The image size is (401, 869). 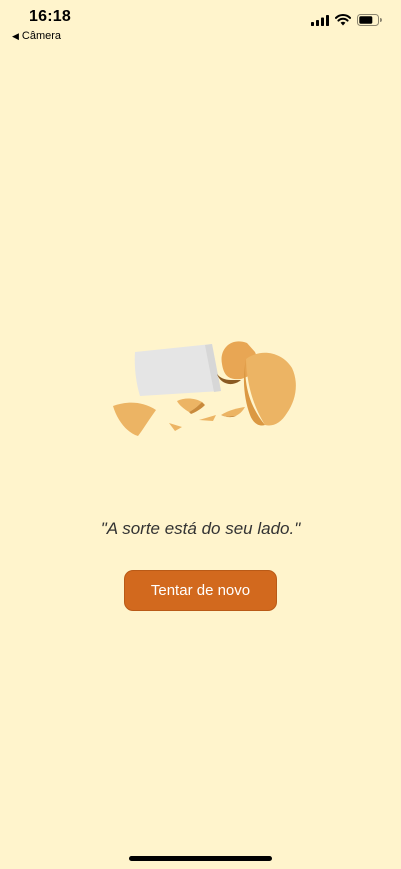 I want to click on status-icons, so click(x=346, y=20).